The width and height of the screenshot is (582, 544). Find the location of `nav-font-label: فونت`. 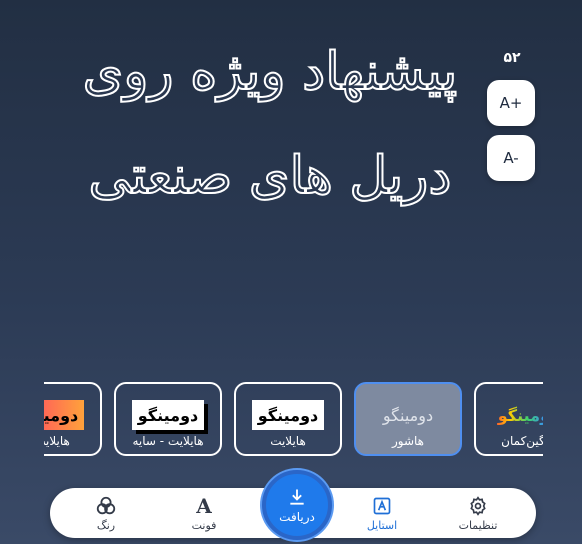

nav-font-label: فونت is located at coordinates (204, 525).